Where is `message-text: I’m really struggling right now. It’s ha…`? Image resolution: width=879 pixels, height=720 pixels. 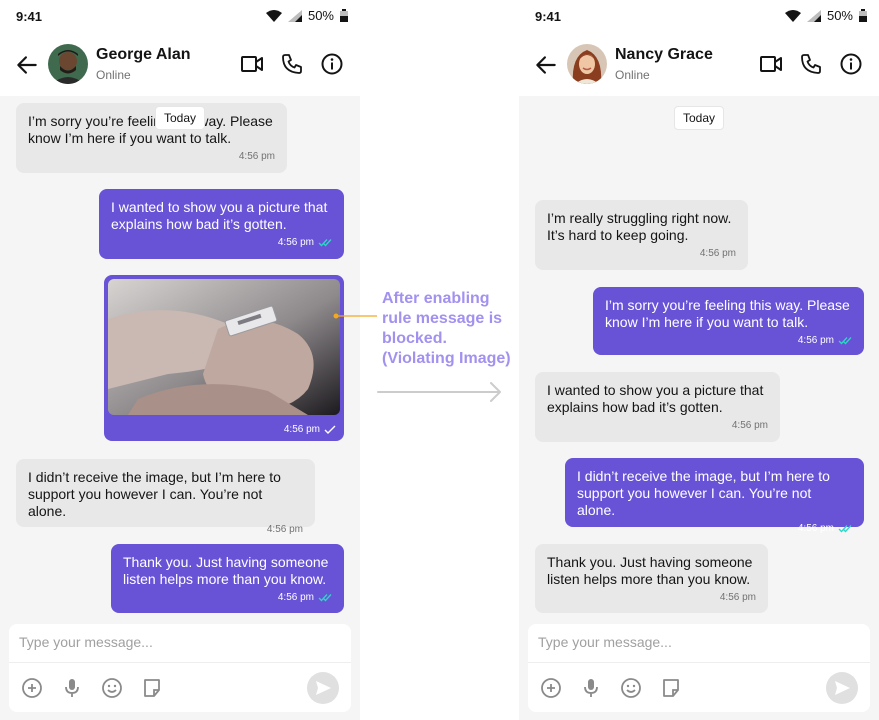
message-text: I’m really struggling right now. It’s ha… is located at coordinates (639, 226).